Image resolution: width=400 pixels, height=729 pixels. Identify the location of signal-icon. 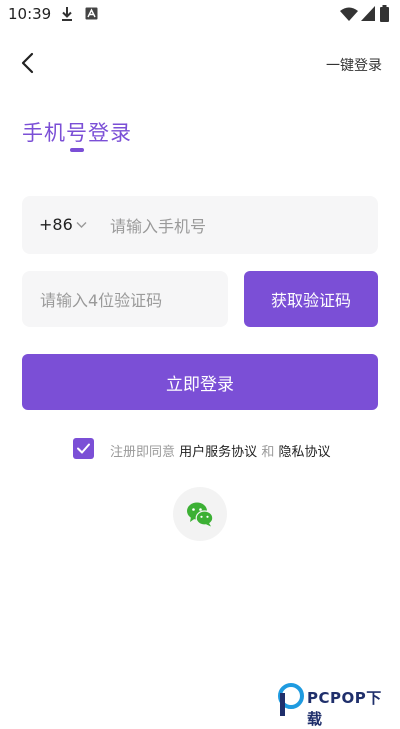
(368, 13).